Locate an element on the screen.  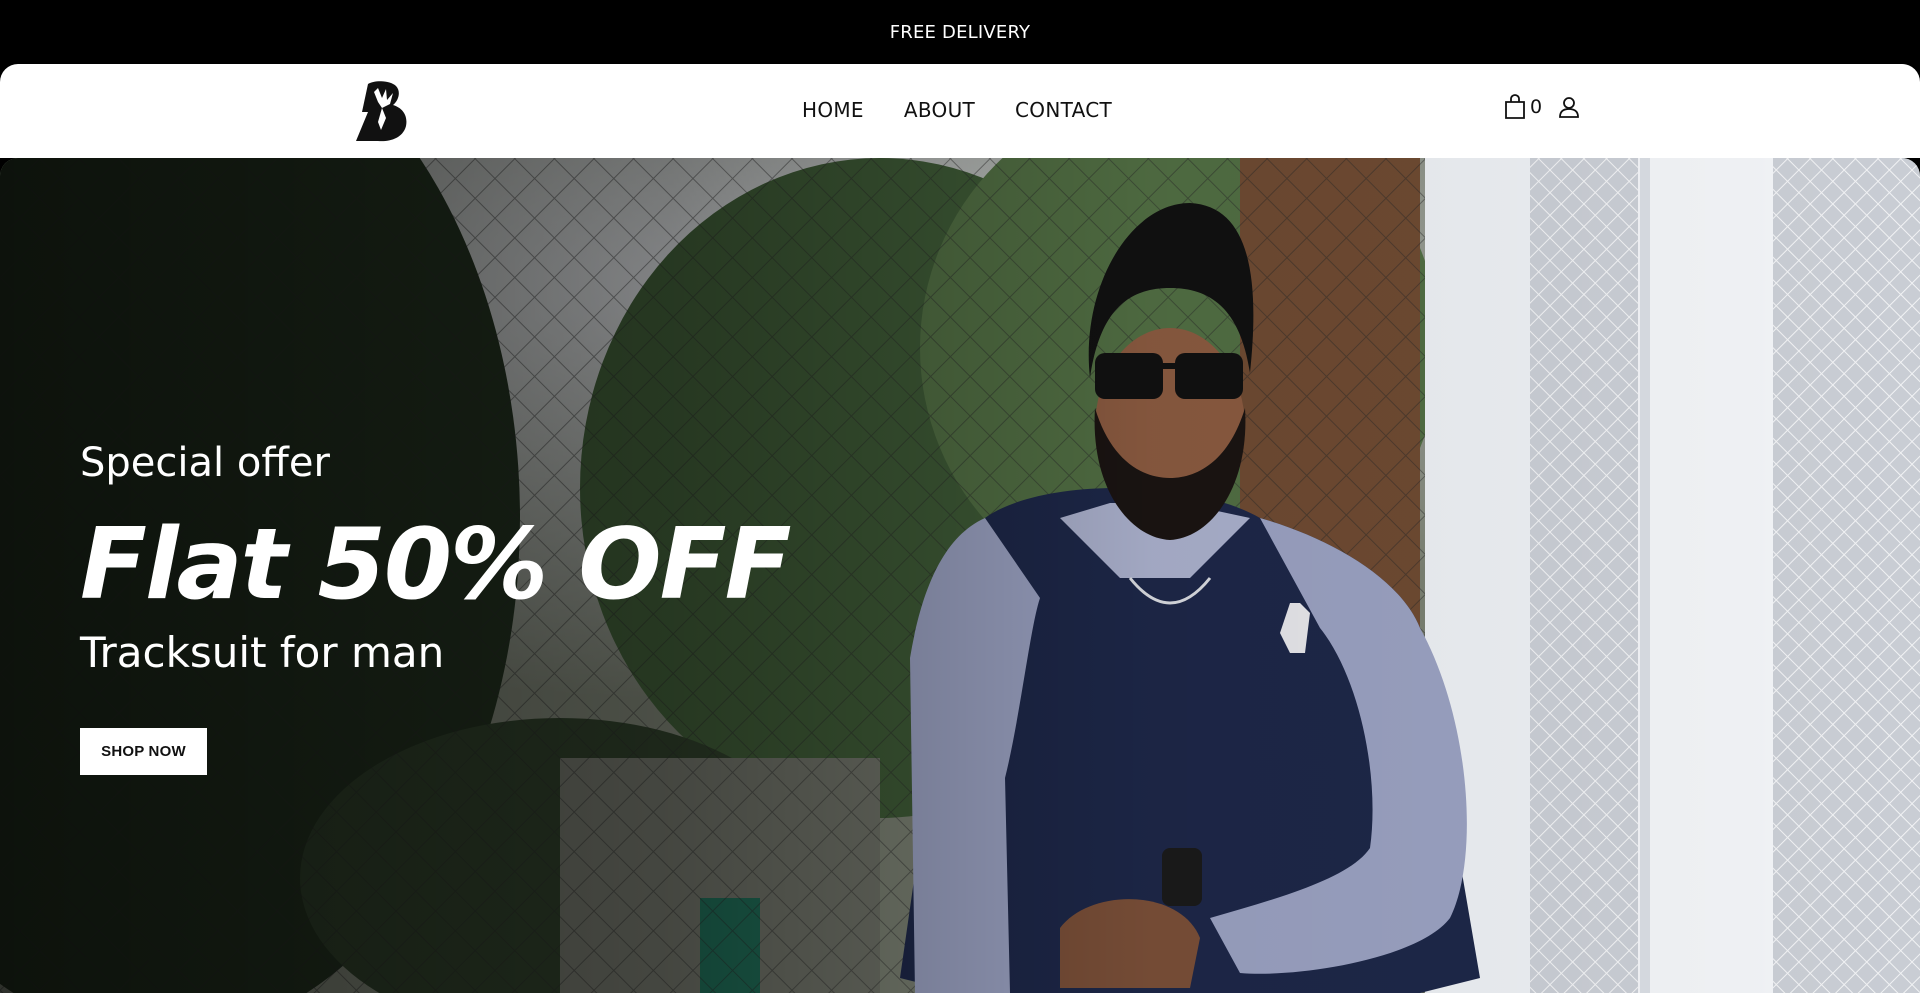
announcement-bar: FREE DELIVERY is located at coordinates (960, 32).